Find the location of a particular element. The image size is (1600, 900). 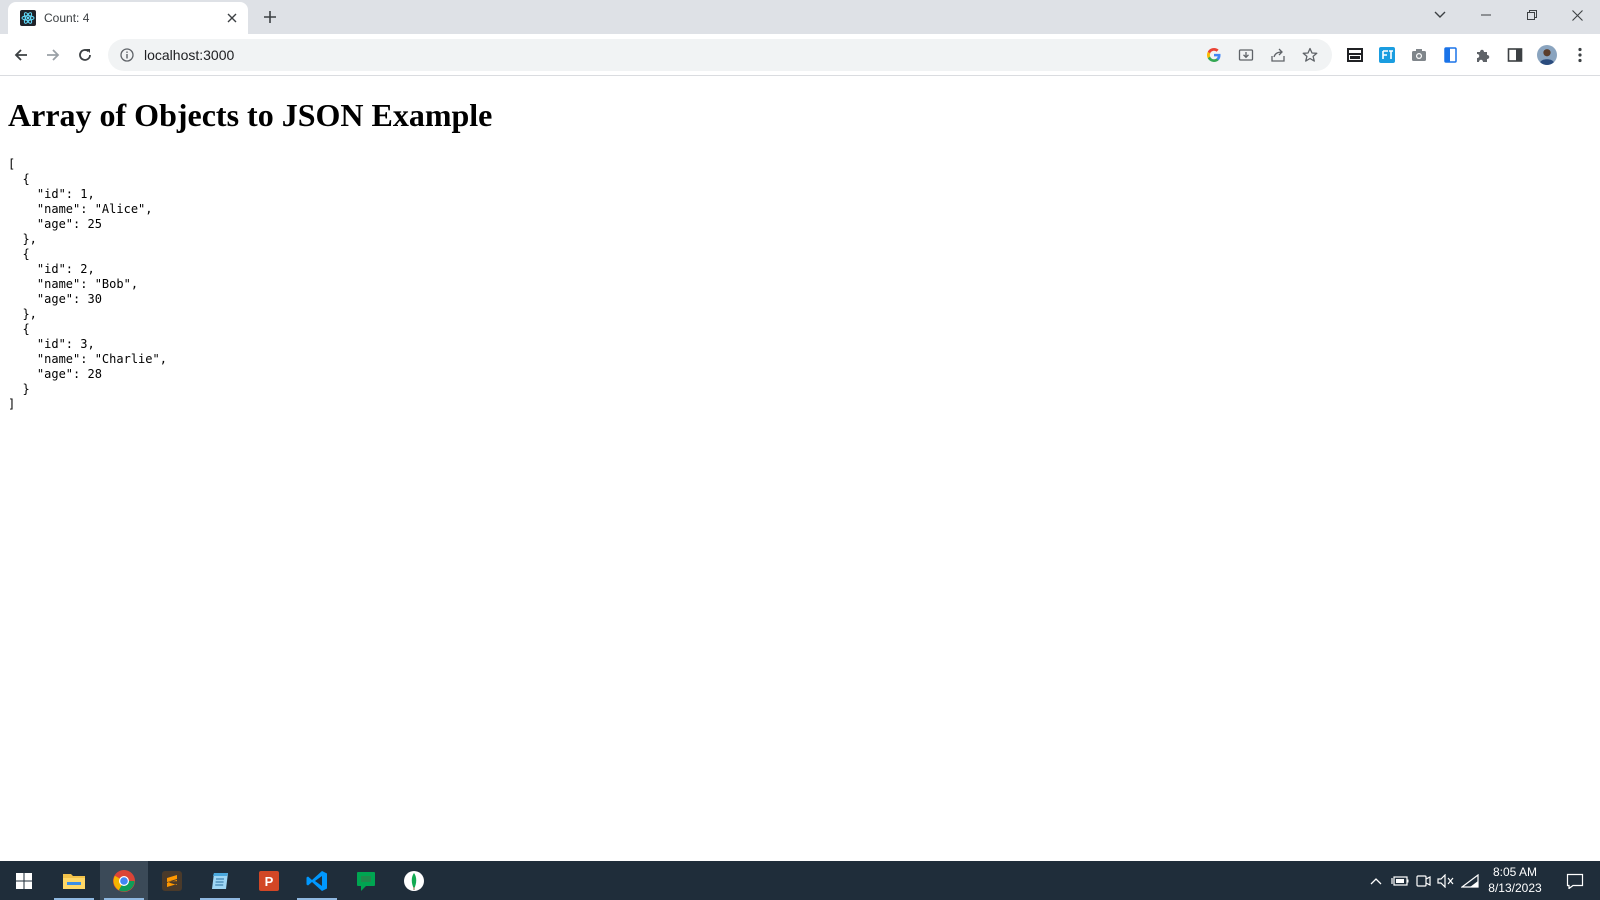

chrome-icon is located at coordinates (124, 880).